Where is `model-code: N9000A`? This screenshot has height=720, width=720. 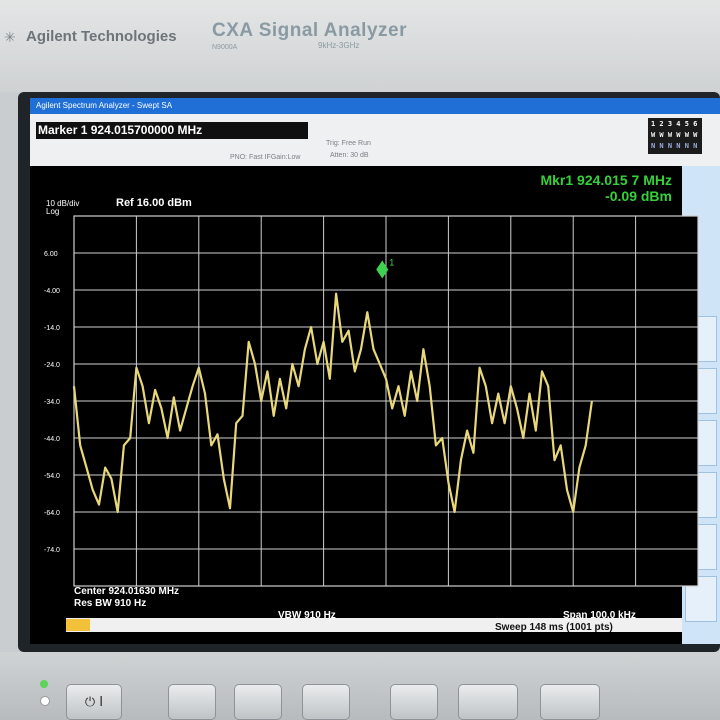 model-code: N9000A is located at coordinates (225, 47).